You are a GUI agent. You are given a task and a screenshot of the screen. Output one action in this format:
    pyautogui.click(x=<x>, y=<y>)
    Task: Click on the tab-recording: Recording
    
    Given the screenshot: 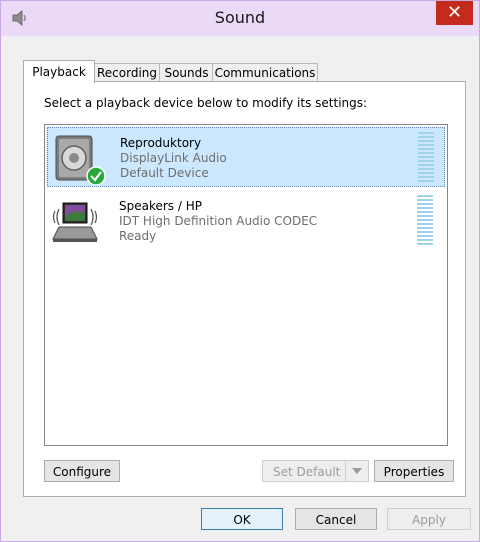 What is the action you would take?
    pyautogui.click(x=127, y=72)
    